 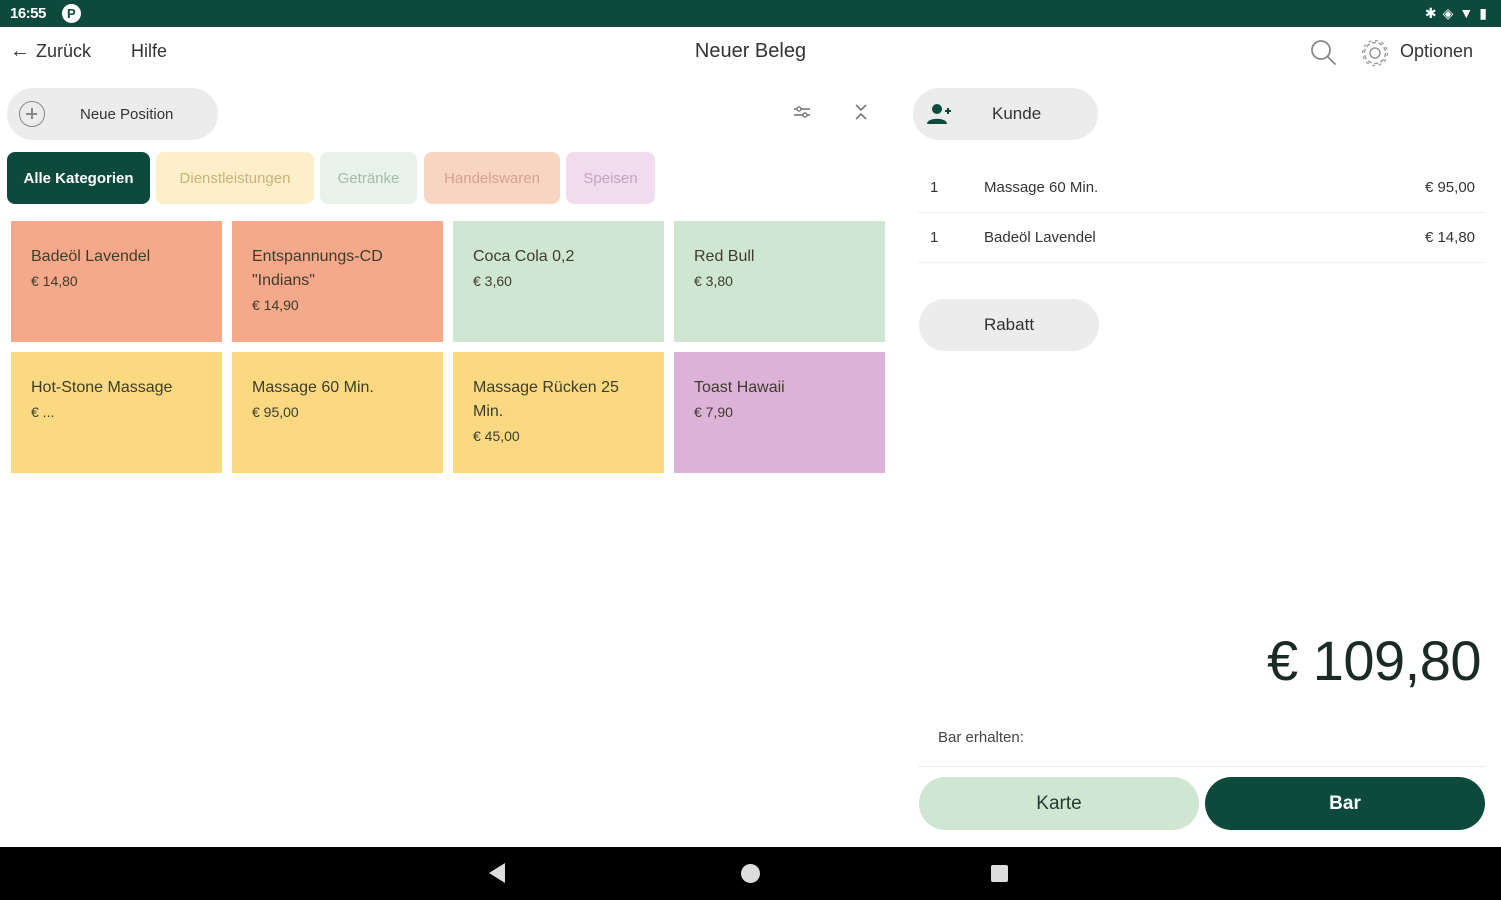 I want to click on product-tile: Coca Cola 0,2 € 3,60, so click(x=558, y=281).